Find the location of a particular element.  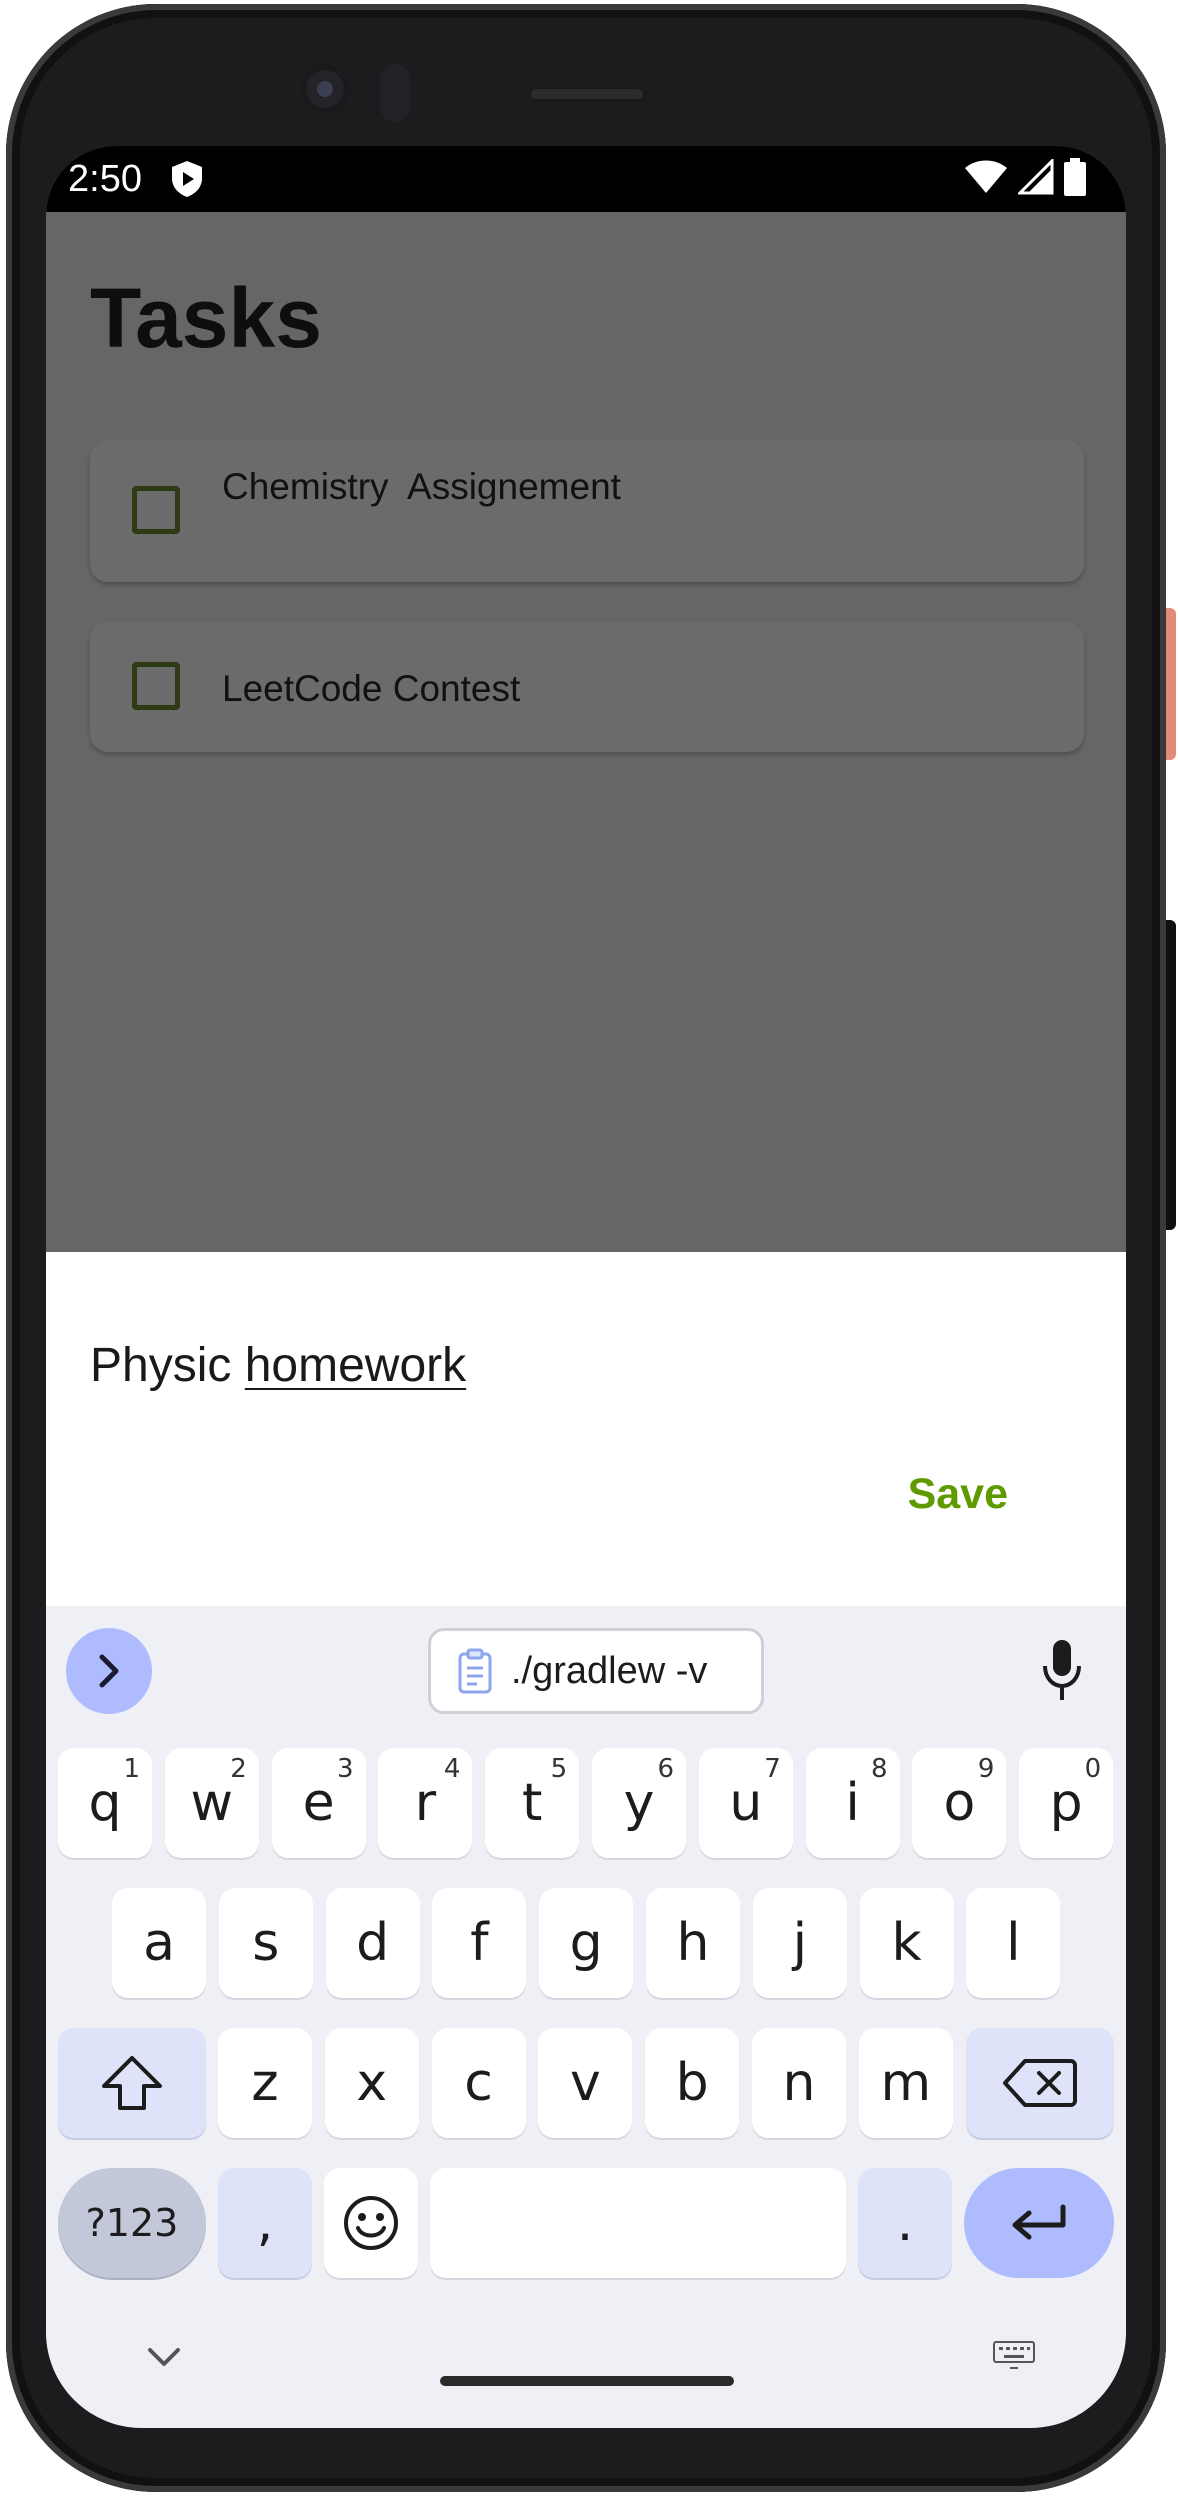

key-r: r4 is located at coordinates (425, 1803).